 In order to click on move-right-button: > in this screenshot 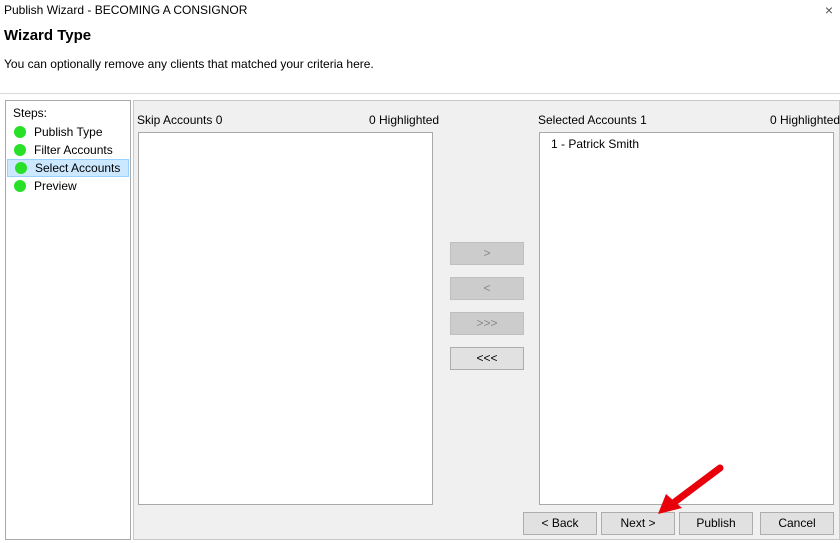, I will do `click(487, 253)`.